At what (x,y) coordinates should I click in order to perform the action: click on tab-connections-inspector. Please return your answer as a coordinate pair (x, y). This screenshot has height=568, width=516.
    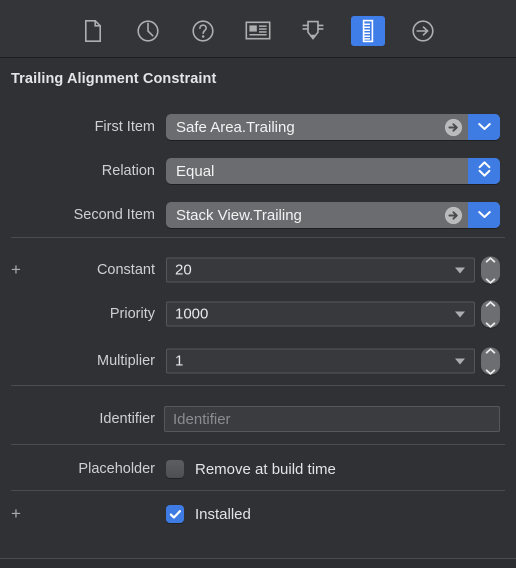
    Looking at the image, I should click on (423, 31).